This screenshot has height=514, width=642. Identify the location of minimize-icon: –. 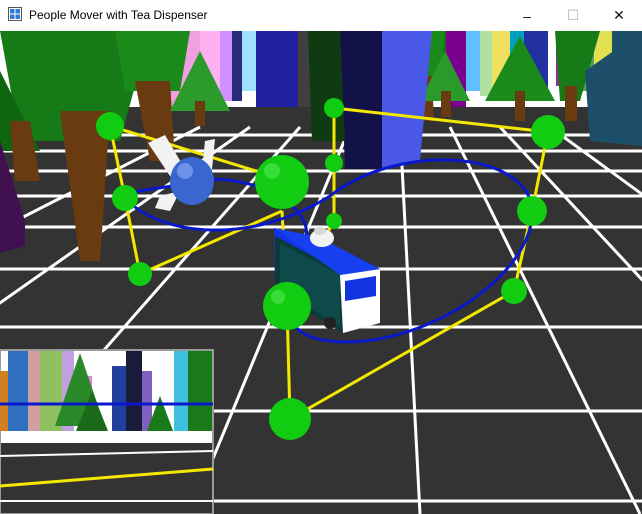
(527, 15).